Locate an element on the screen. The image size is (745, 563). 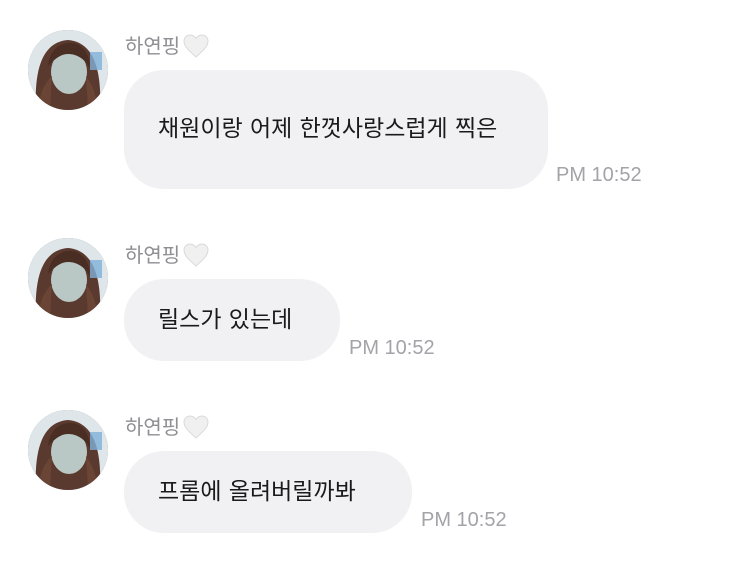
message-bubble: 프롬에 올려버릴까봐 is located at coordinates (268, 492).